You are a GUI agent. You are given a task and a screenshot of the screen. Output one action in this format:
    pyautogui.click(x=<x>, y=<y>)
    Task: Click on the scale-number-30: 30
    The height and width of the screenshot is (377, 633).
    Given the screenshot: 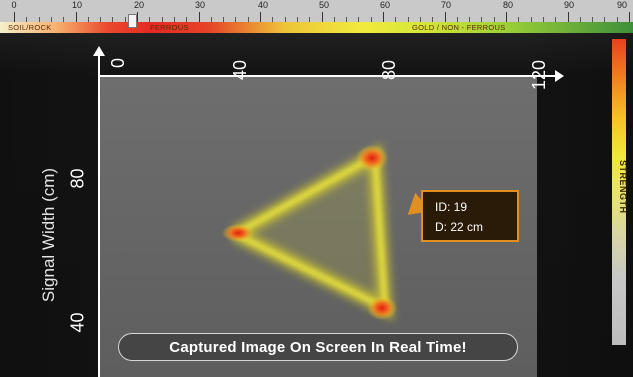 What is the action you would take?
    pyautogui.click(x=200, y=5)
    